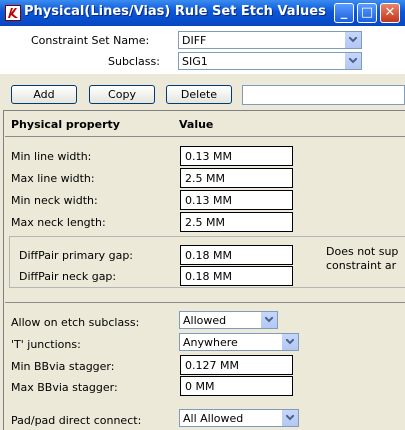  What do you see at coordinates (323, 95) in the screenshot?
I see `constraint-name-input` at bounding box center [323, 95].